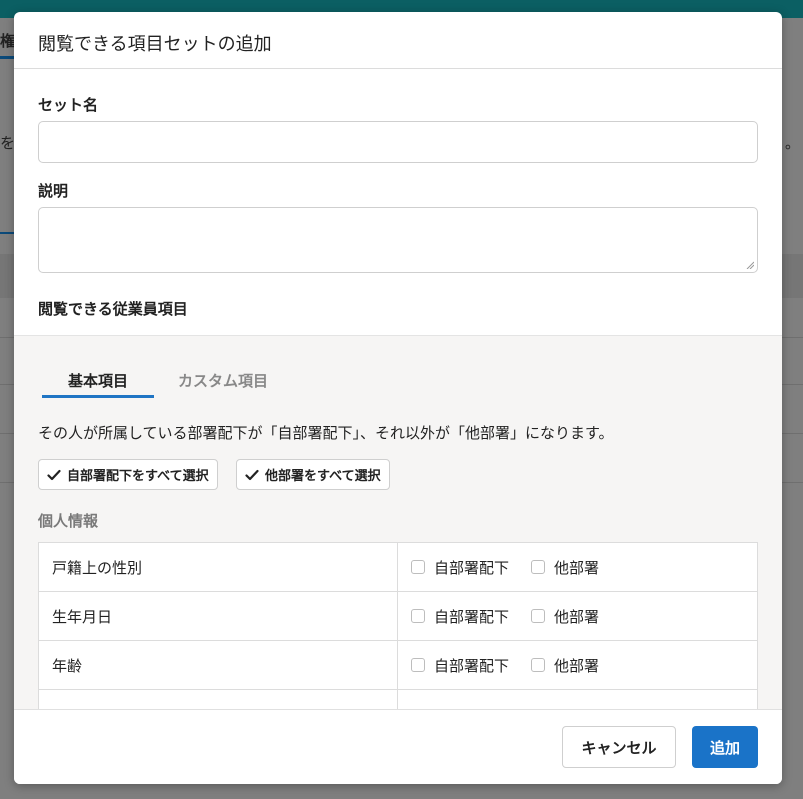  I want to click on dialog-title: 閲覧できる項目セットの追加, so click(155, 44).